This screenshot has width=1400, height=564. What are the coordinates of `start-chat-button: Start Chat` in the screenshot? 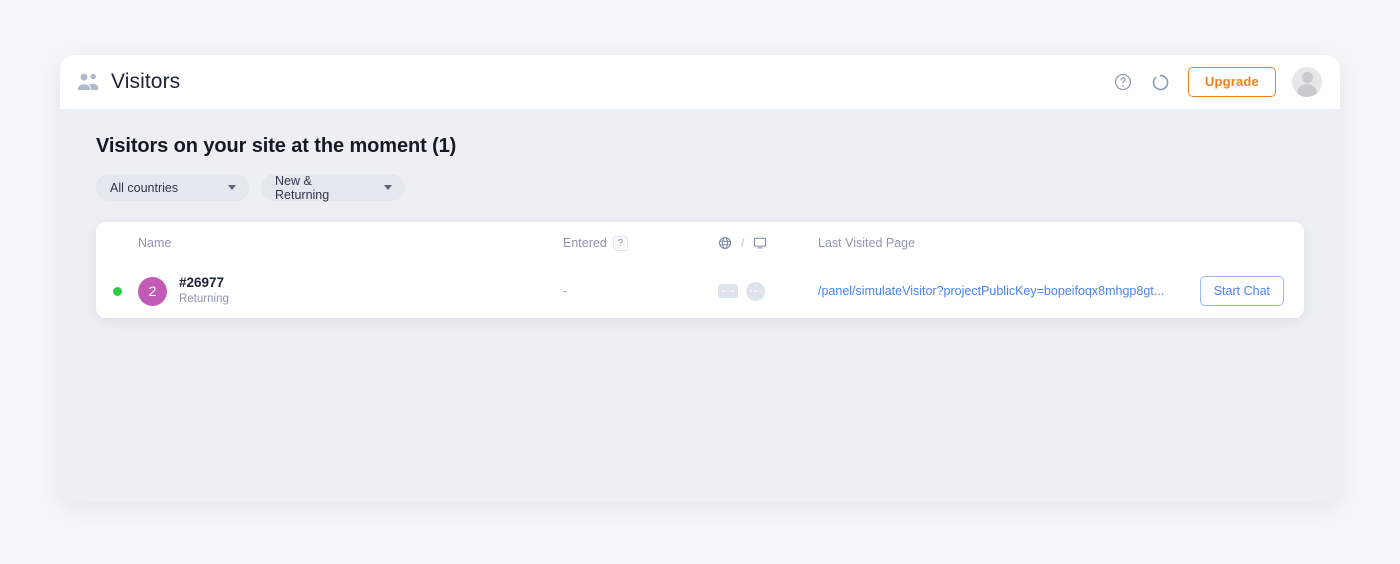 It's located at (1241, 291).